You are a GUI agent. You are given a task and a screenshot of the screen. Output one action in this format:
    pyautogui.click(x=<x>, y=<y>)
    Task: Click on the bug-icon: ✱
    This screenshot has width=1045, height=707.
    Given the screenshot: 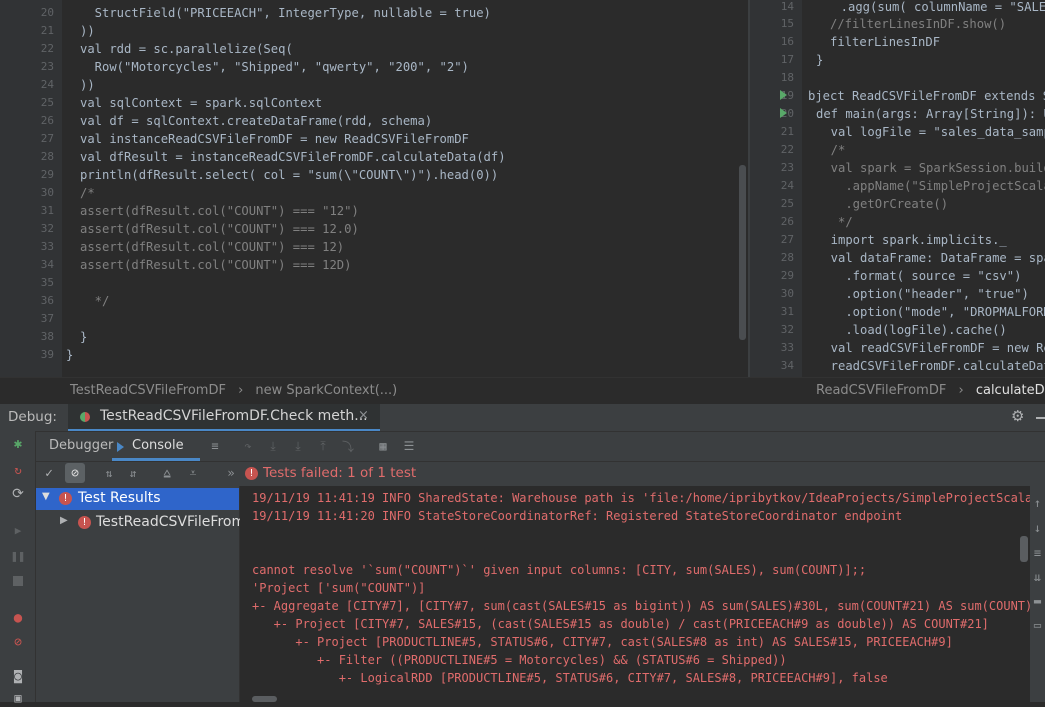 What is the action you would take?
    pyautogui.click(x=18, y=444)
    